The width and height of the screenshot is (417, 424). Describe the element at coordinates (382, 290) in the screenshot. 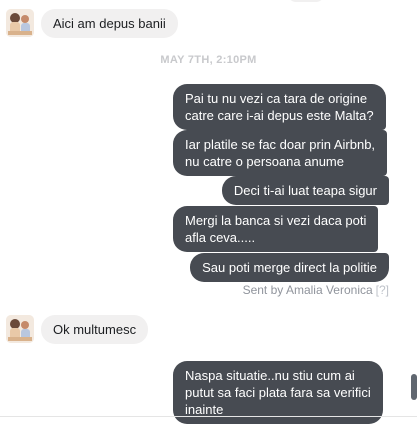

I see `sent-by-help-link: [?]` at that location.